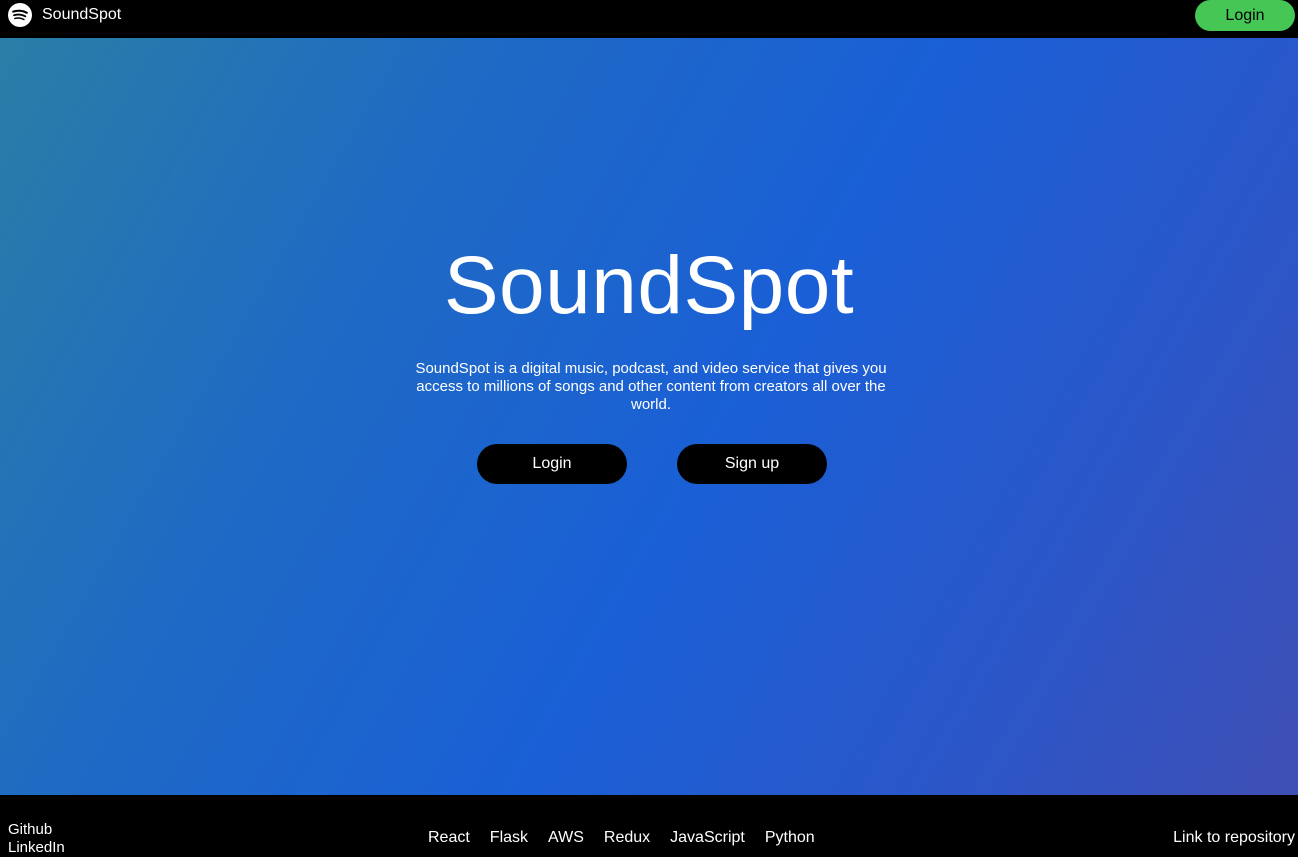 This screenshot has height=857, width=1298. What do you see at coordinates (566, 837) in the screenshot?
I see `tech-aws: AWS` at bounding box center [566, 837].